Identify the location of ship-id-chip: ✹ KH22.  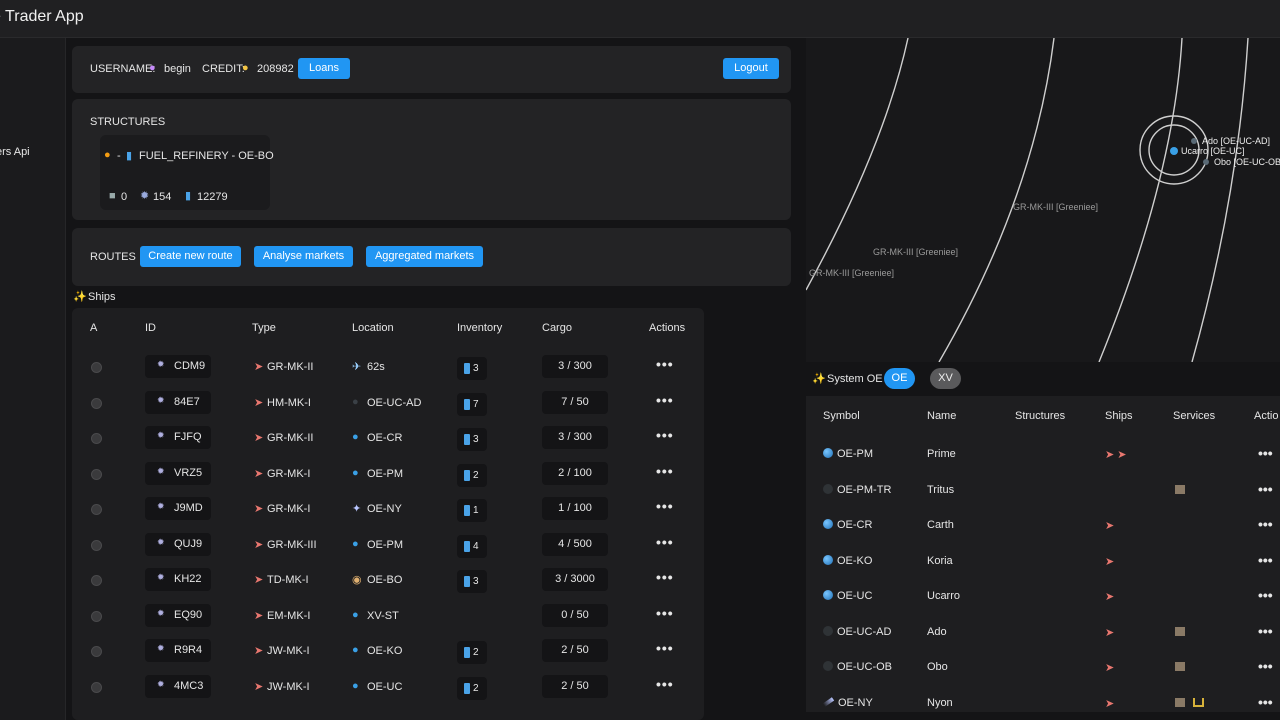
(178, 579).